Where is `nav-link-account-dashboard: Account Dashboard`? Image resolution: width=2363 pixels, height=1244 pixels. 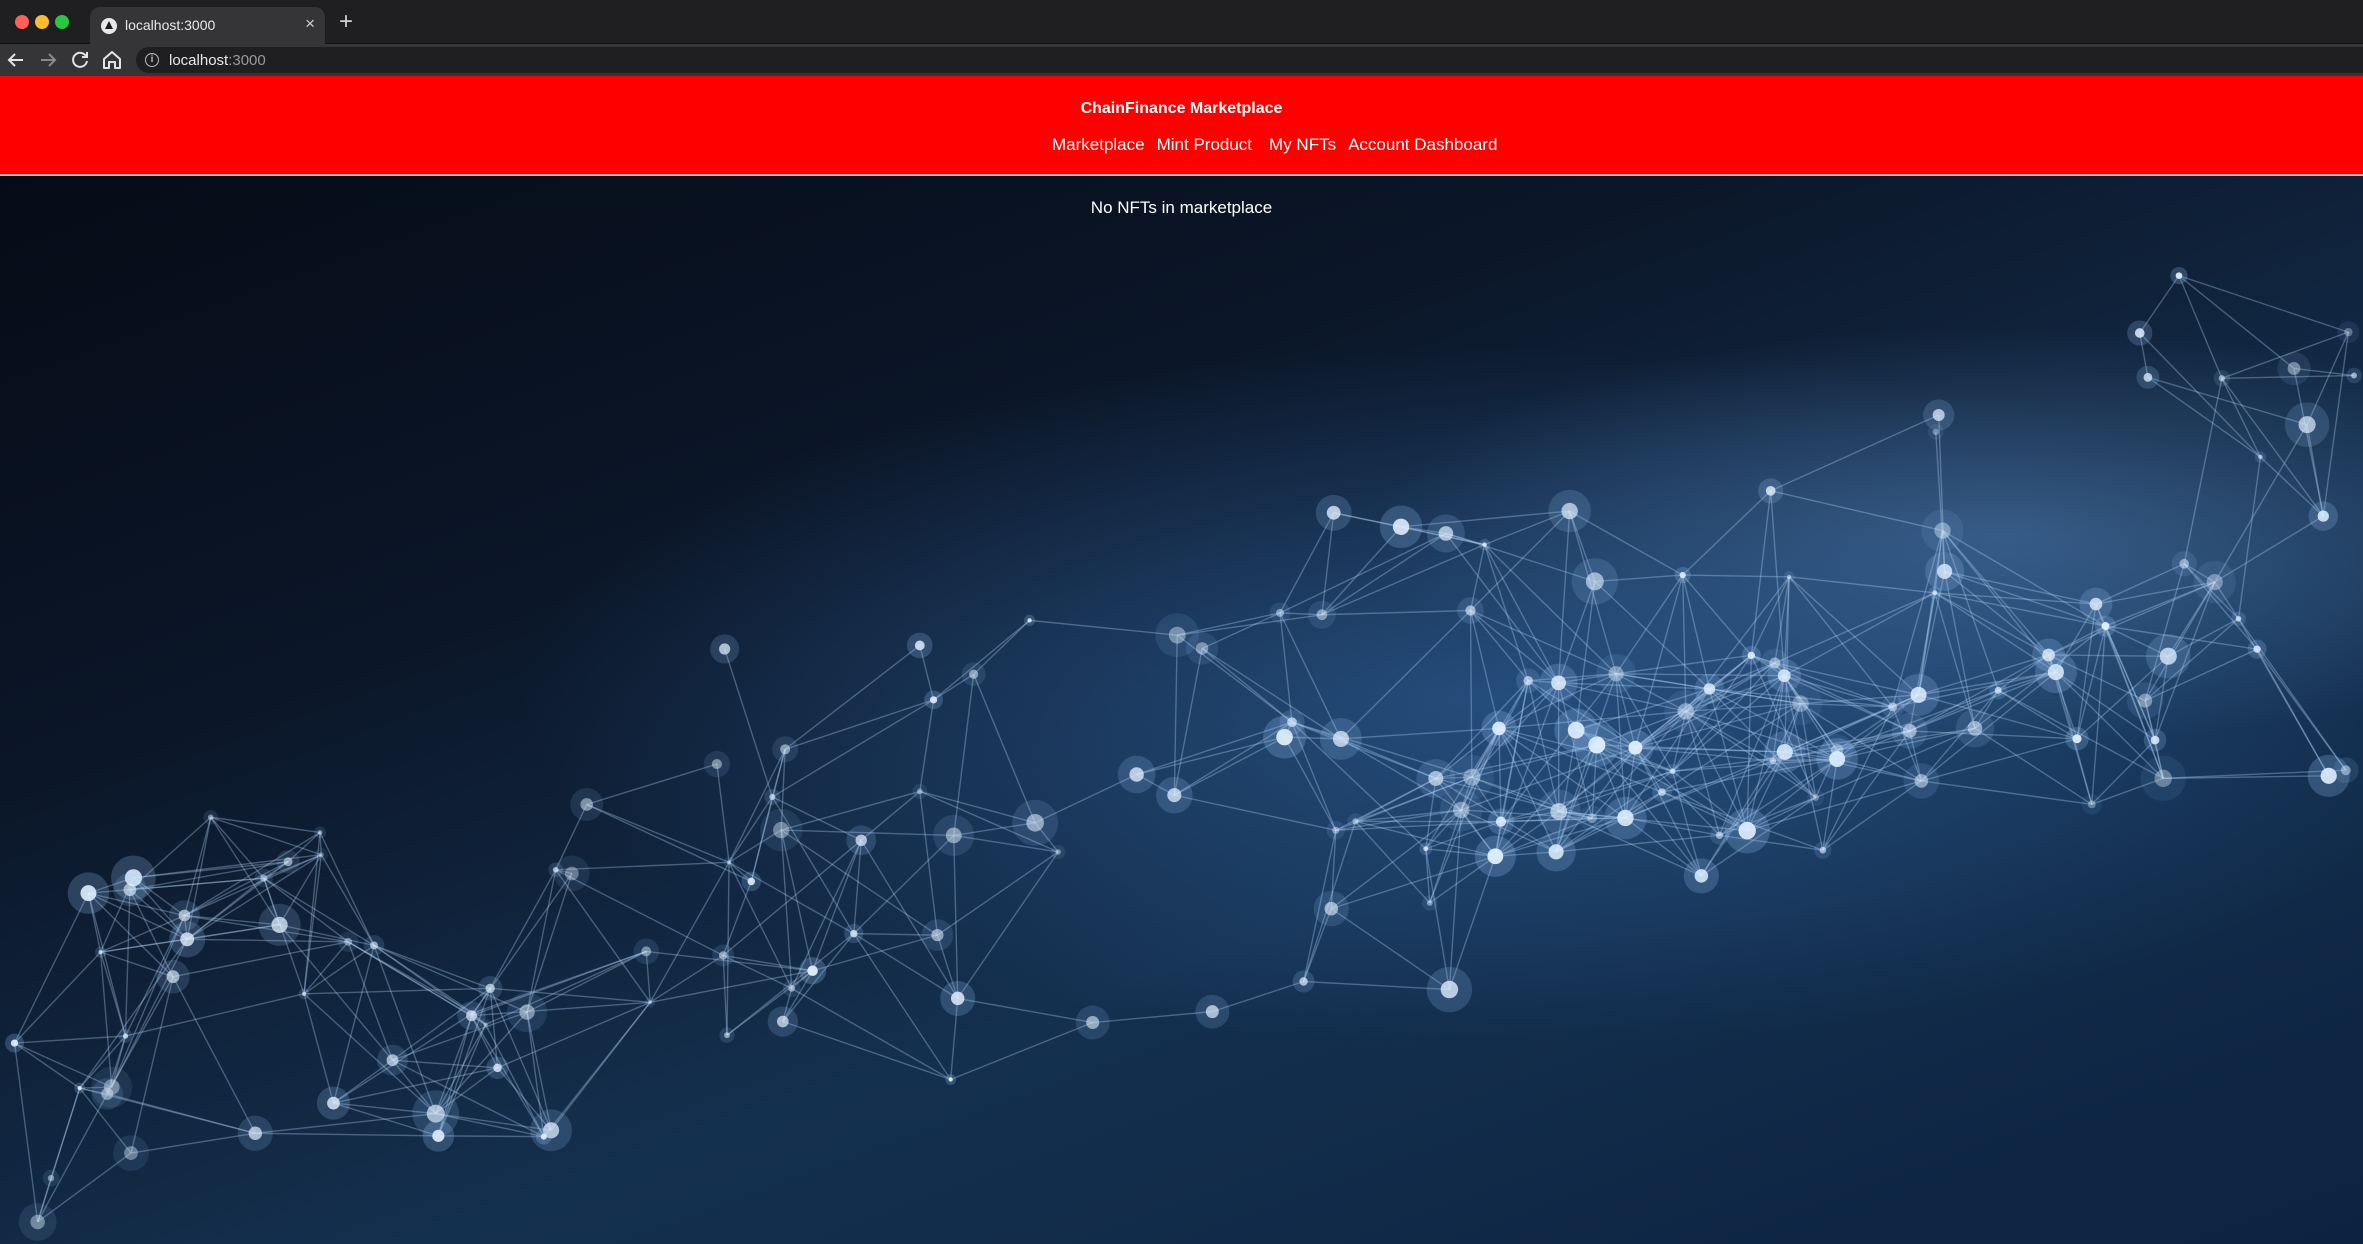 nav-link-account-dashboard: Account Dashboard is located at coordinates (1422, 146).